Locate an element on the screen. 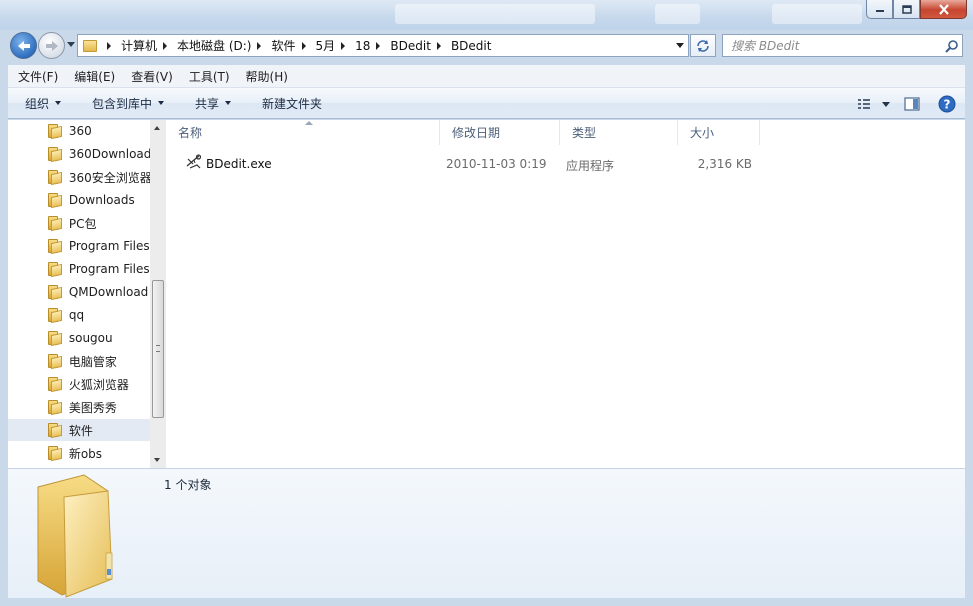 This screenshot has height=606, width=973. breadcrumb-item: 18 is located at coordinates (362, 46).